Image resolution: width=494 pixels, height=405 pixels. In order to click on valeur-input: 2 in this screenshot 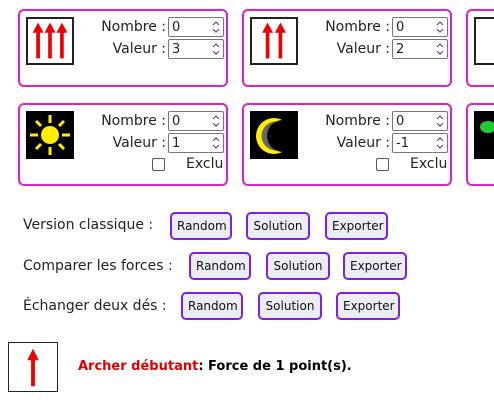, I will do `click(420, 49)`.